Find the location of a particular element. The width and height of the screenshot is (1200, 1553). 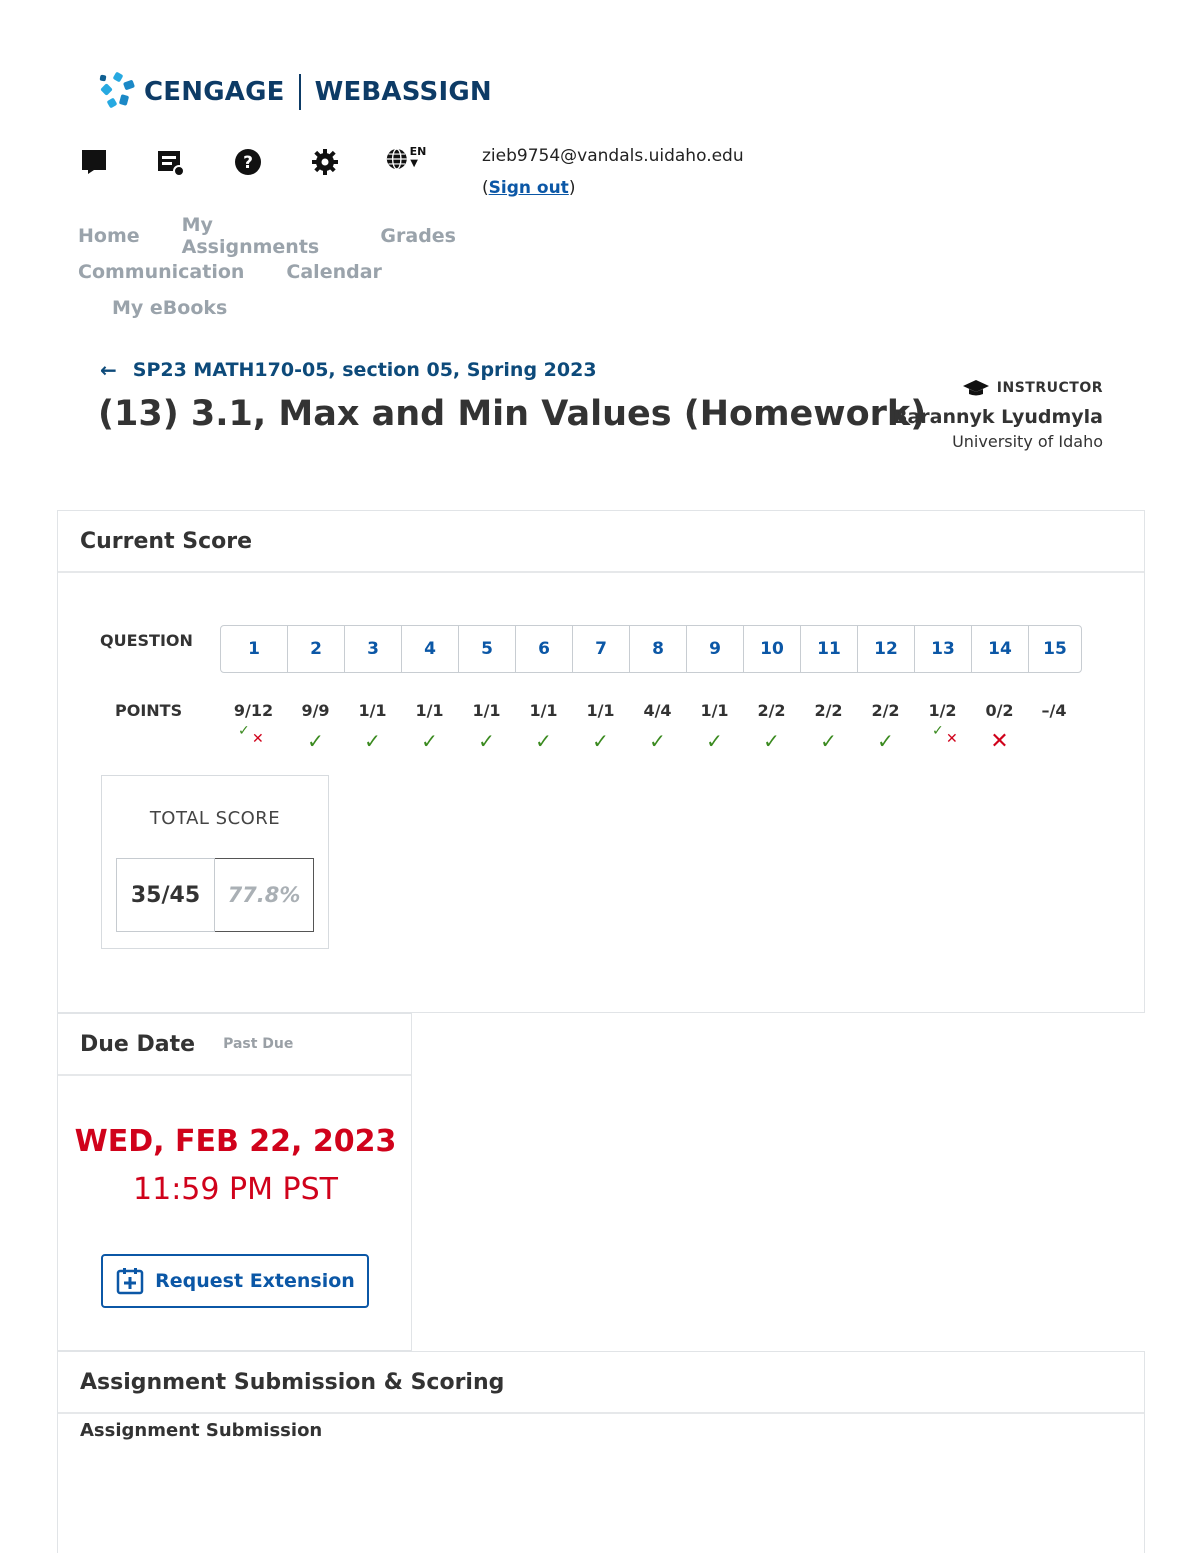

language-selector: EN ▼ is located at coordinates (406, 162).